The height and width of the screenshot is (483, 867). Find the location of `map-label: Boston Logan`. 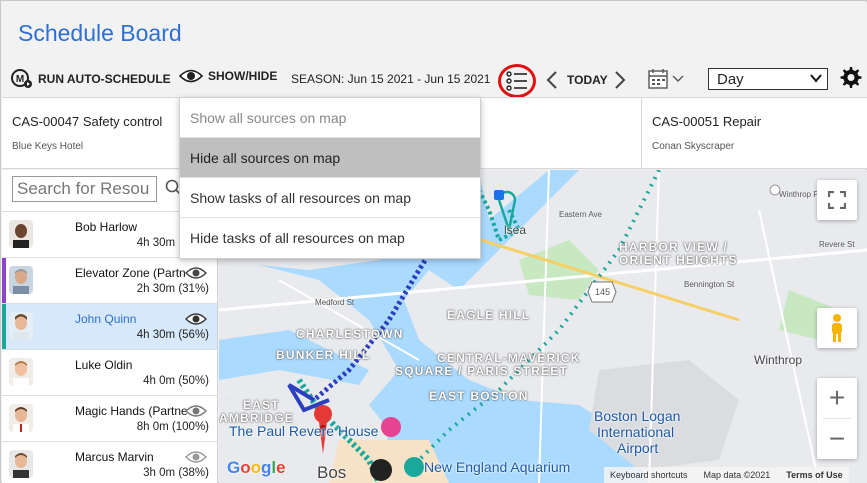

map-label: Boston Logan is located at coordinates (637, 416).